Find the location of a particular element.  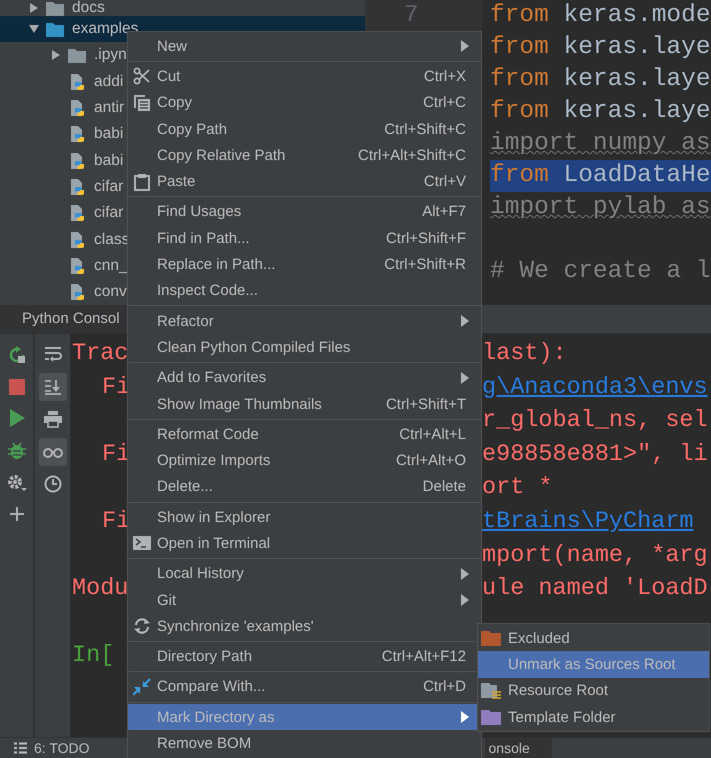

shortcut-label: Ctrl+Alt+F12 is located at coordinates (424, 657).